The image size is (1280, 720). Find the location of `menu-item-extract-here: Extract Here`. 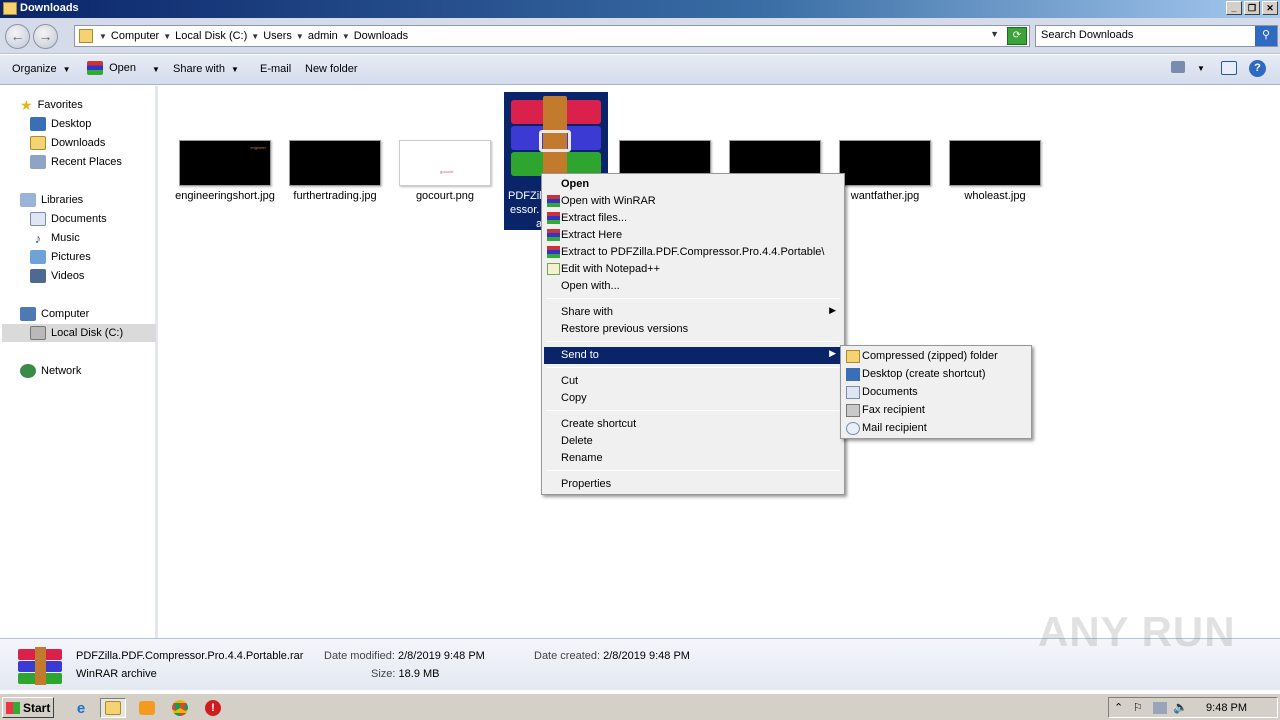

menu-item-extract-here: Extract Here is located at coordinates (693, 235).